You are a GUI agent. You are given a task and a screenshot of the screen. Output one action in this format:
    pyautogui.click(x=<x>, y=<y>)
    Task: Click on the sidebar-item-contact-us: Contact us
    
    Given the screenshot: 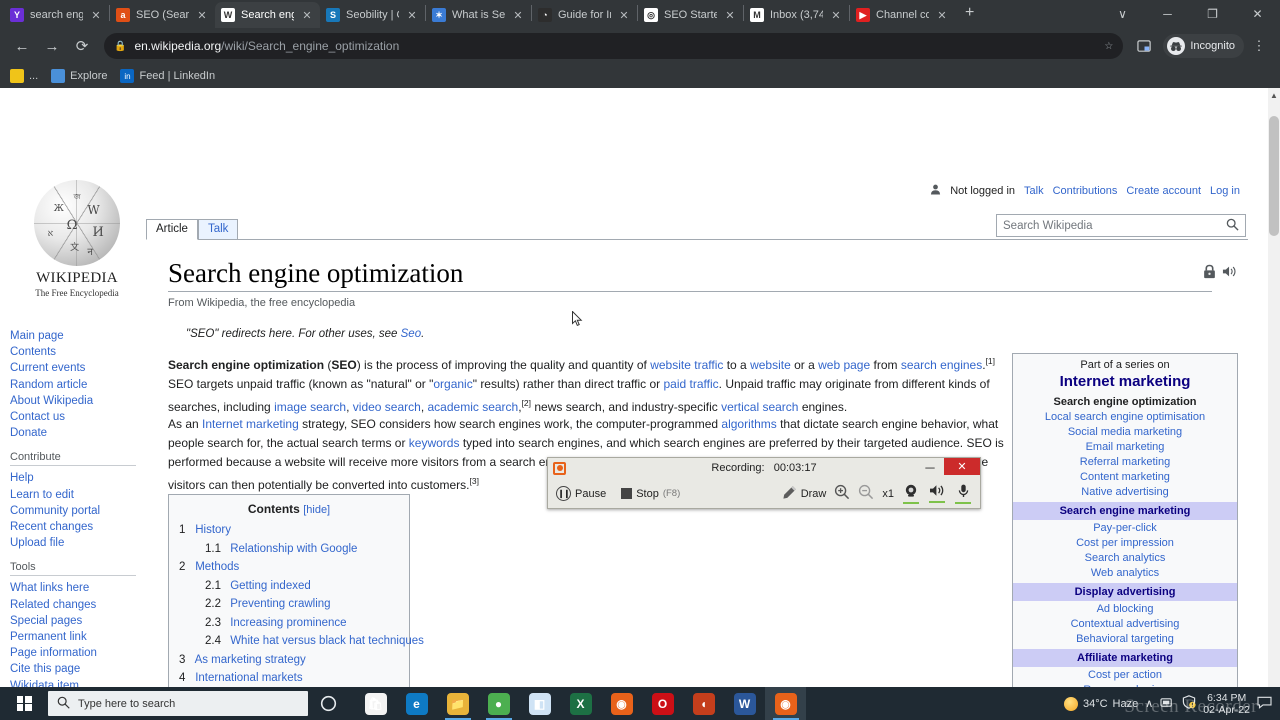 What is the action you would take?
    pyautogui.click(x=75, y=417)
    